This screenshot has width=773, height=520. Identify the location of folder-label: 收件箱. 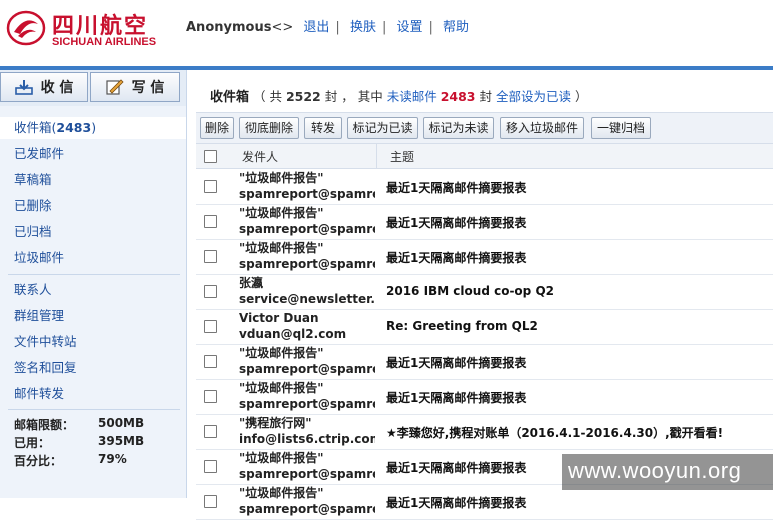
(33, 127).